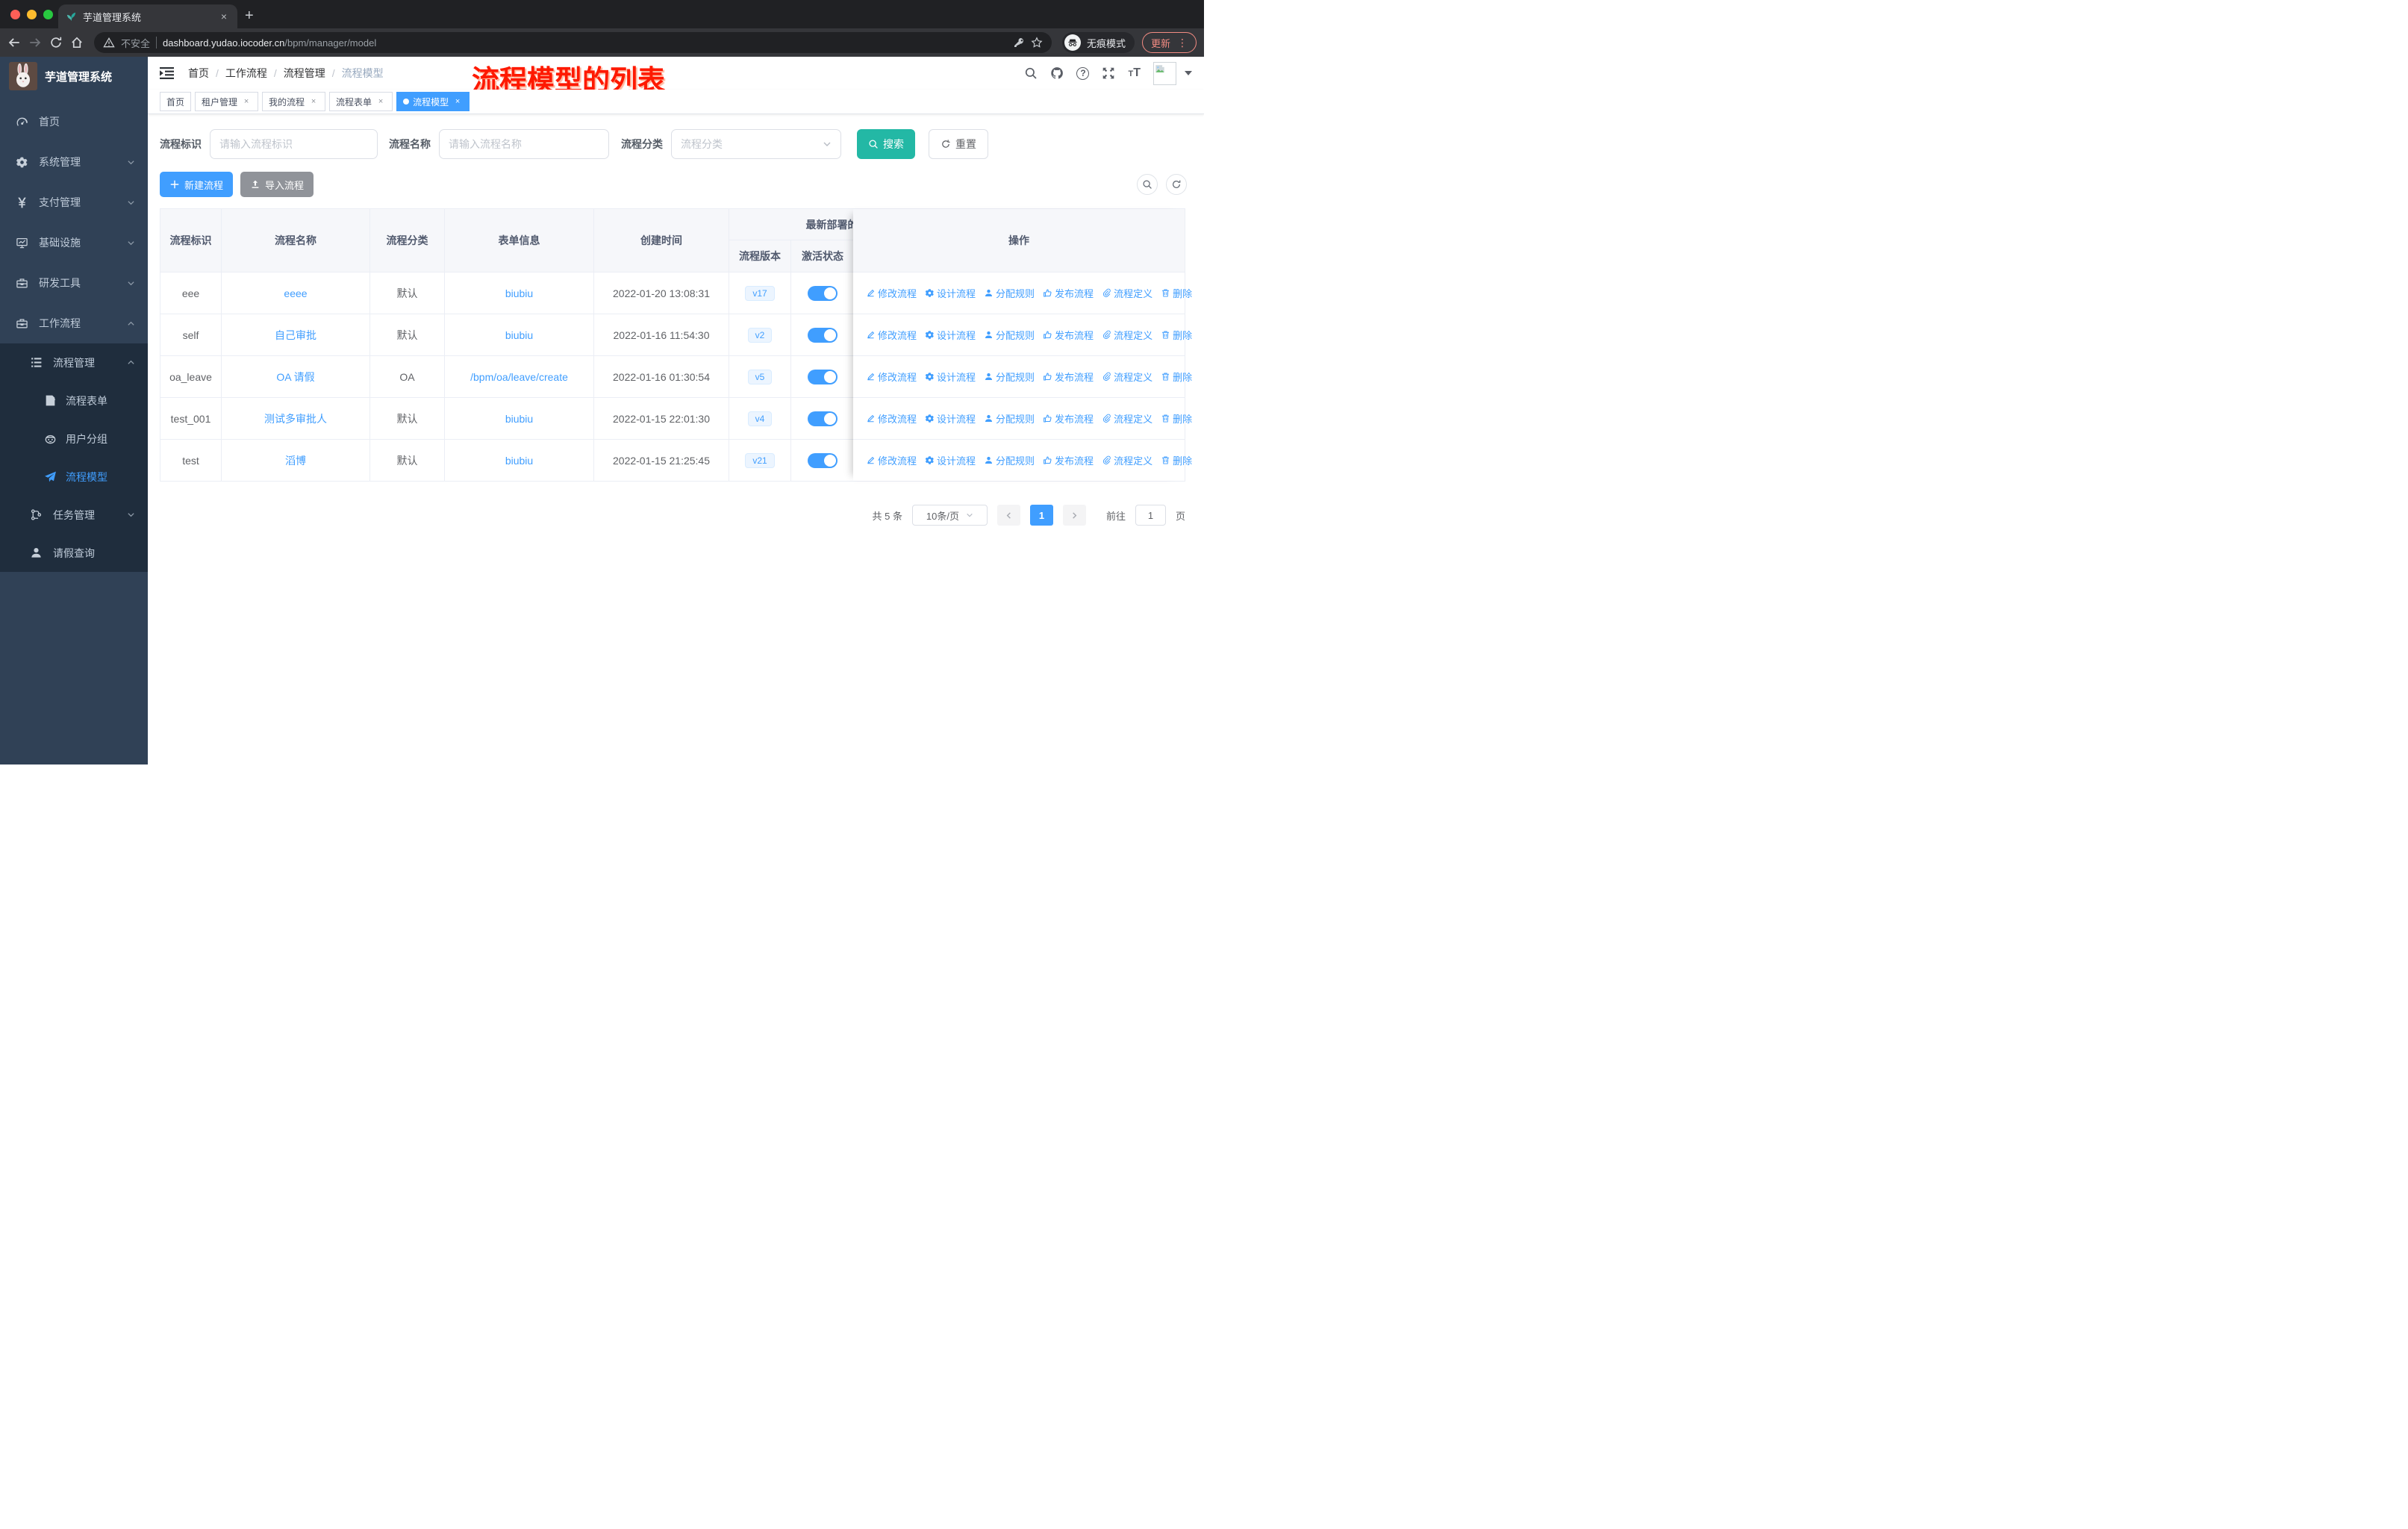  What do you see at coordinates (74, 477) in the screenshot?
I see `sidebar-item-process-model: 流程模型` at bounding box center [74, 477].